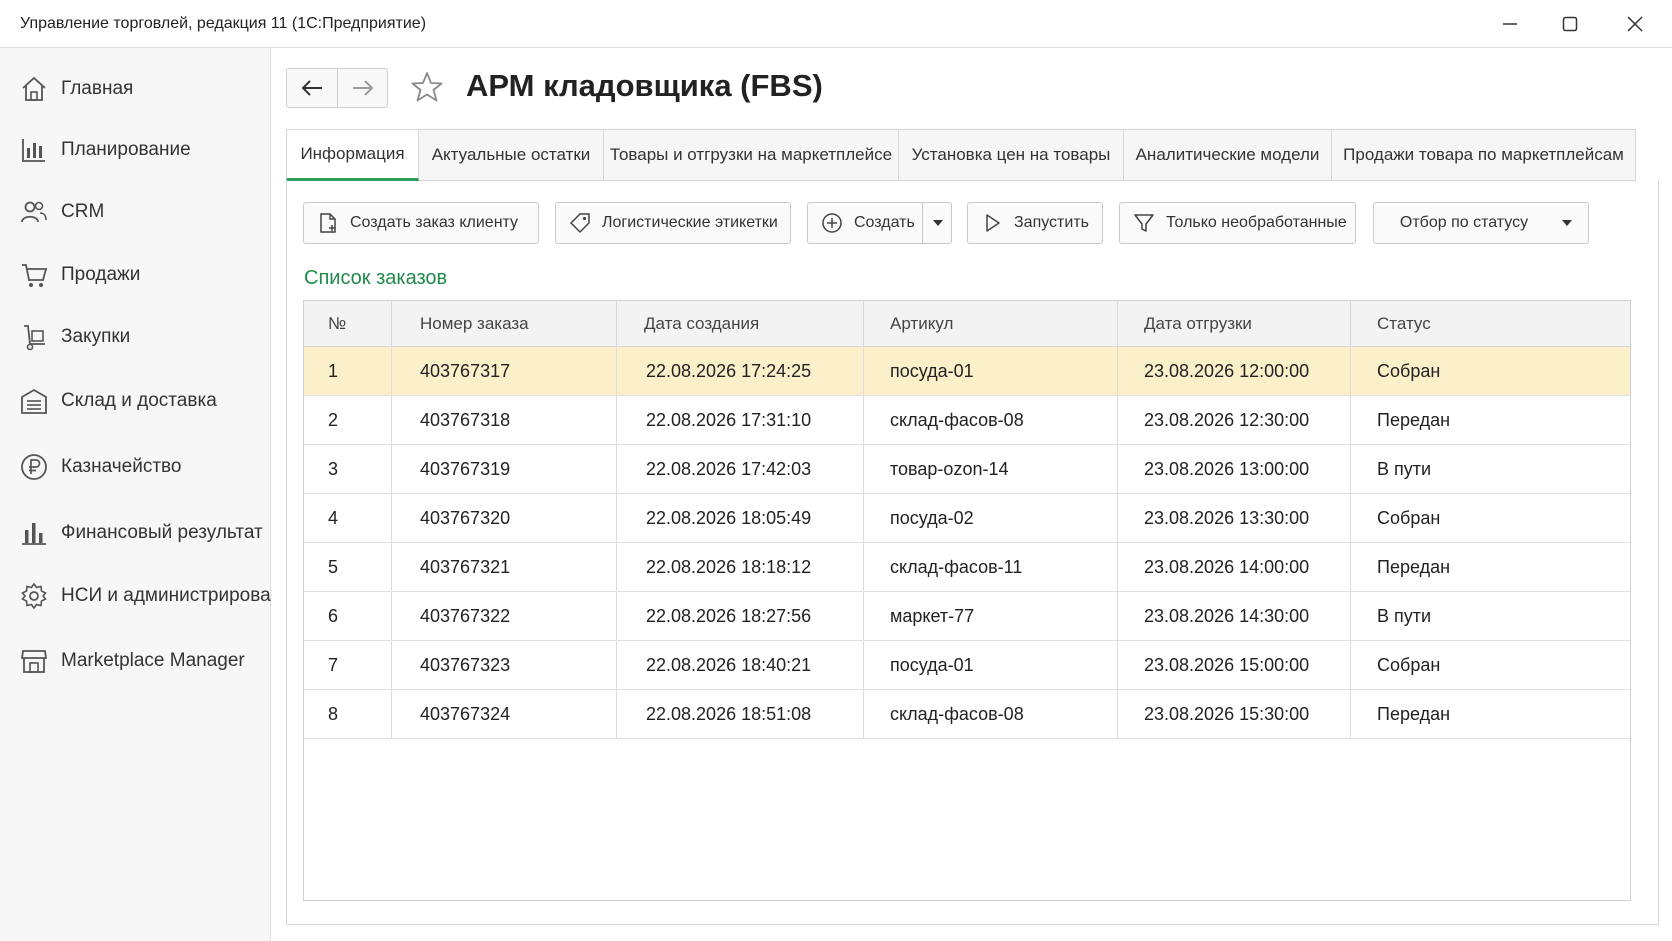  What do you see at coordinates (348, 371) in the screenshot?
I see `cell-number: 1` at bounding box center [348, 371].